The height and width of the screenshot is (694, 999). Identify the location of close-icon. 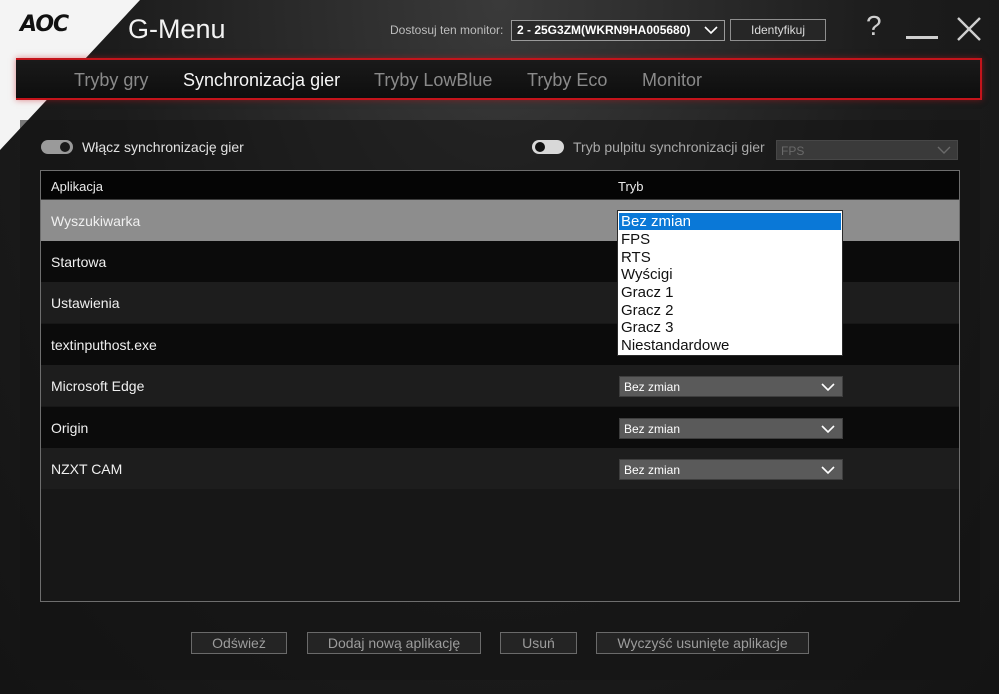
(969, 29).